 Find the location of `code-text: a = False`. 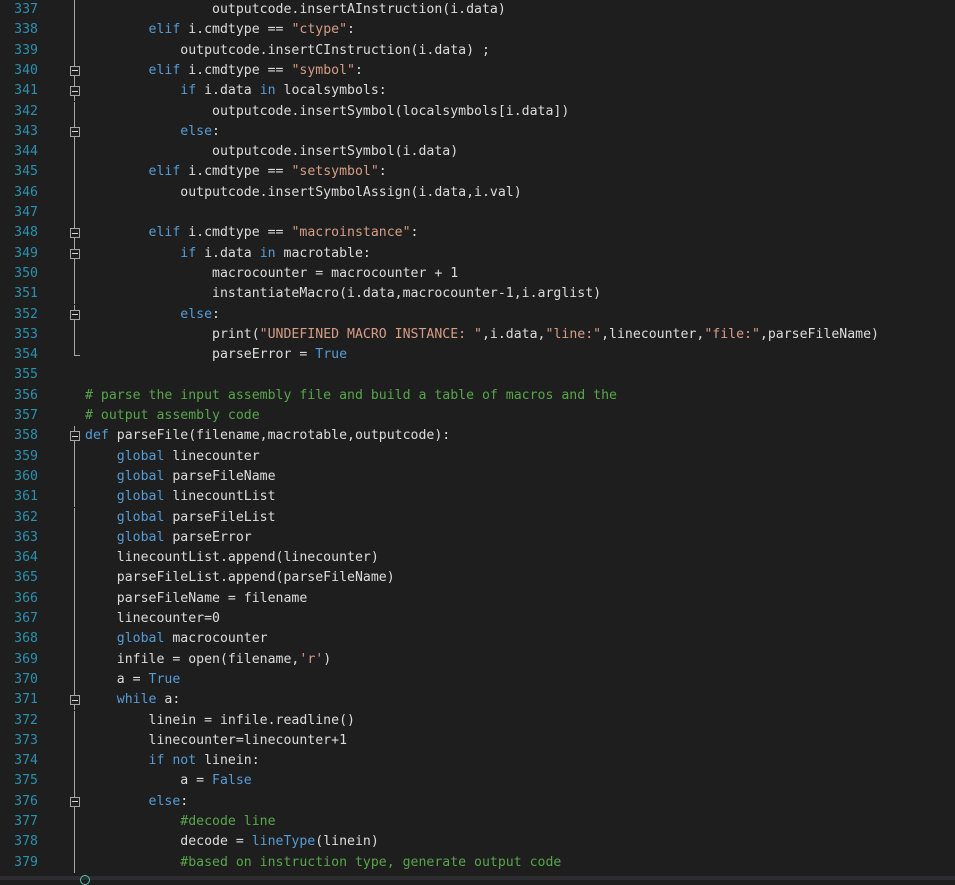

code-text: a = False is located at coordinates (168, 781).